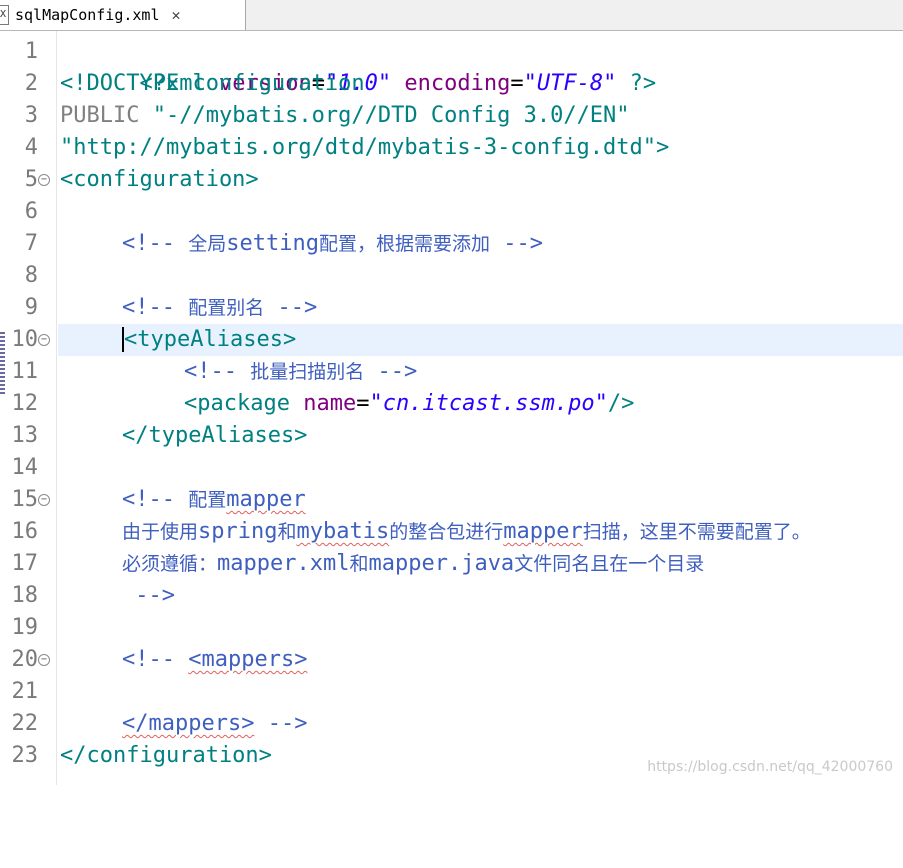 The width and height of the screenshot is (903, 868). Describe the element at coordinates (170, 564) in the screenshot. I see `comment-text: 必须遵循：` at that location.